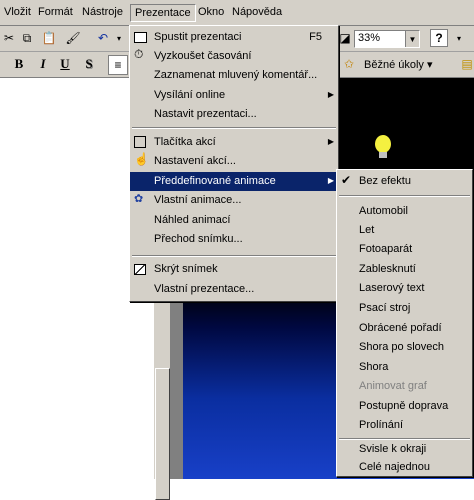  I want to click on anim-drop-words-label: Shora po slovech, so click(401, 347).